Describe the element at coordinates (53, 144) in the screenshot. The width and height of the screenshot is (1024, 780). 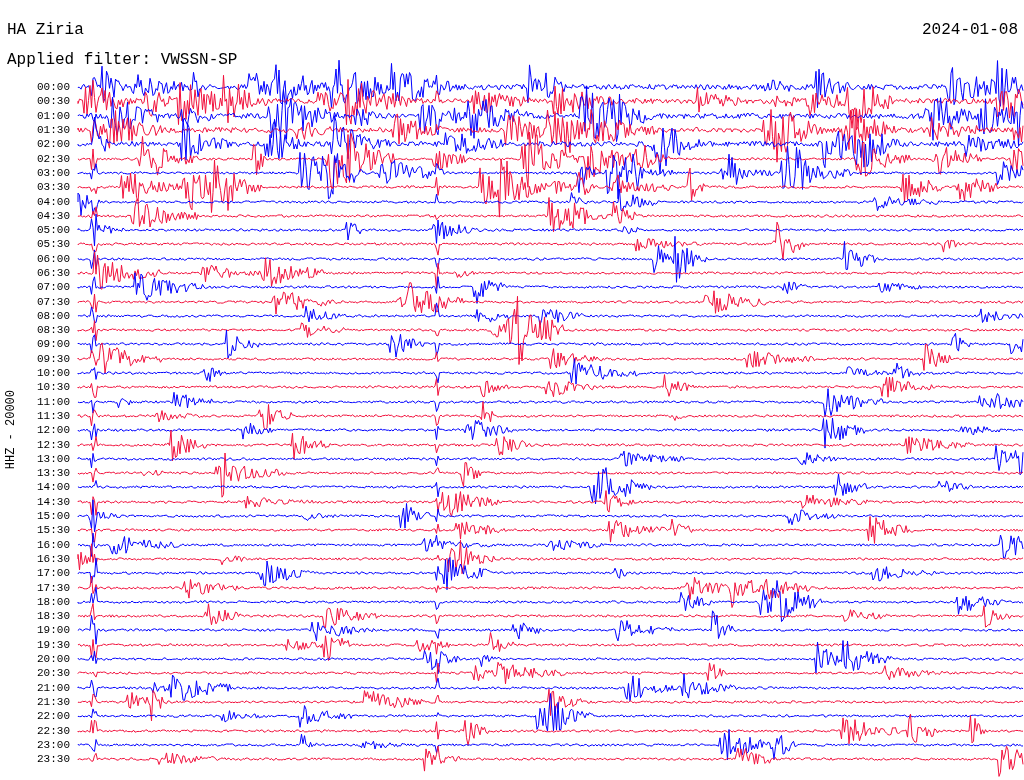
I see `time-label: 02:00` at that location.